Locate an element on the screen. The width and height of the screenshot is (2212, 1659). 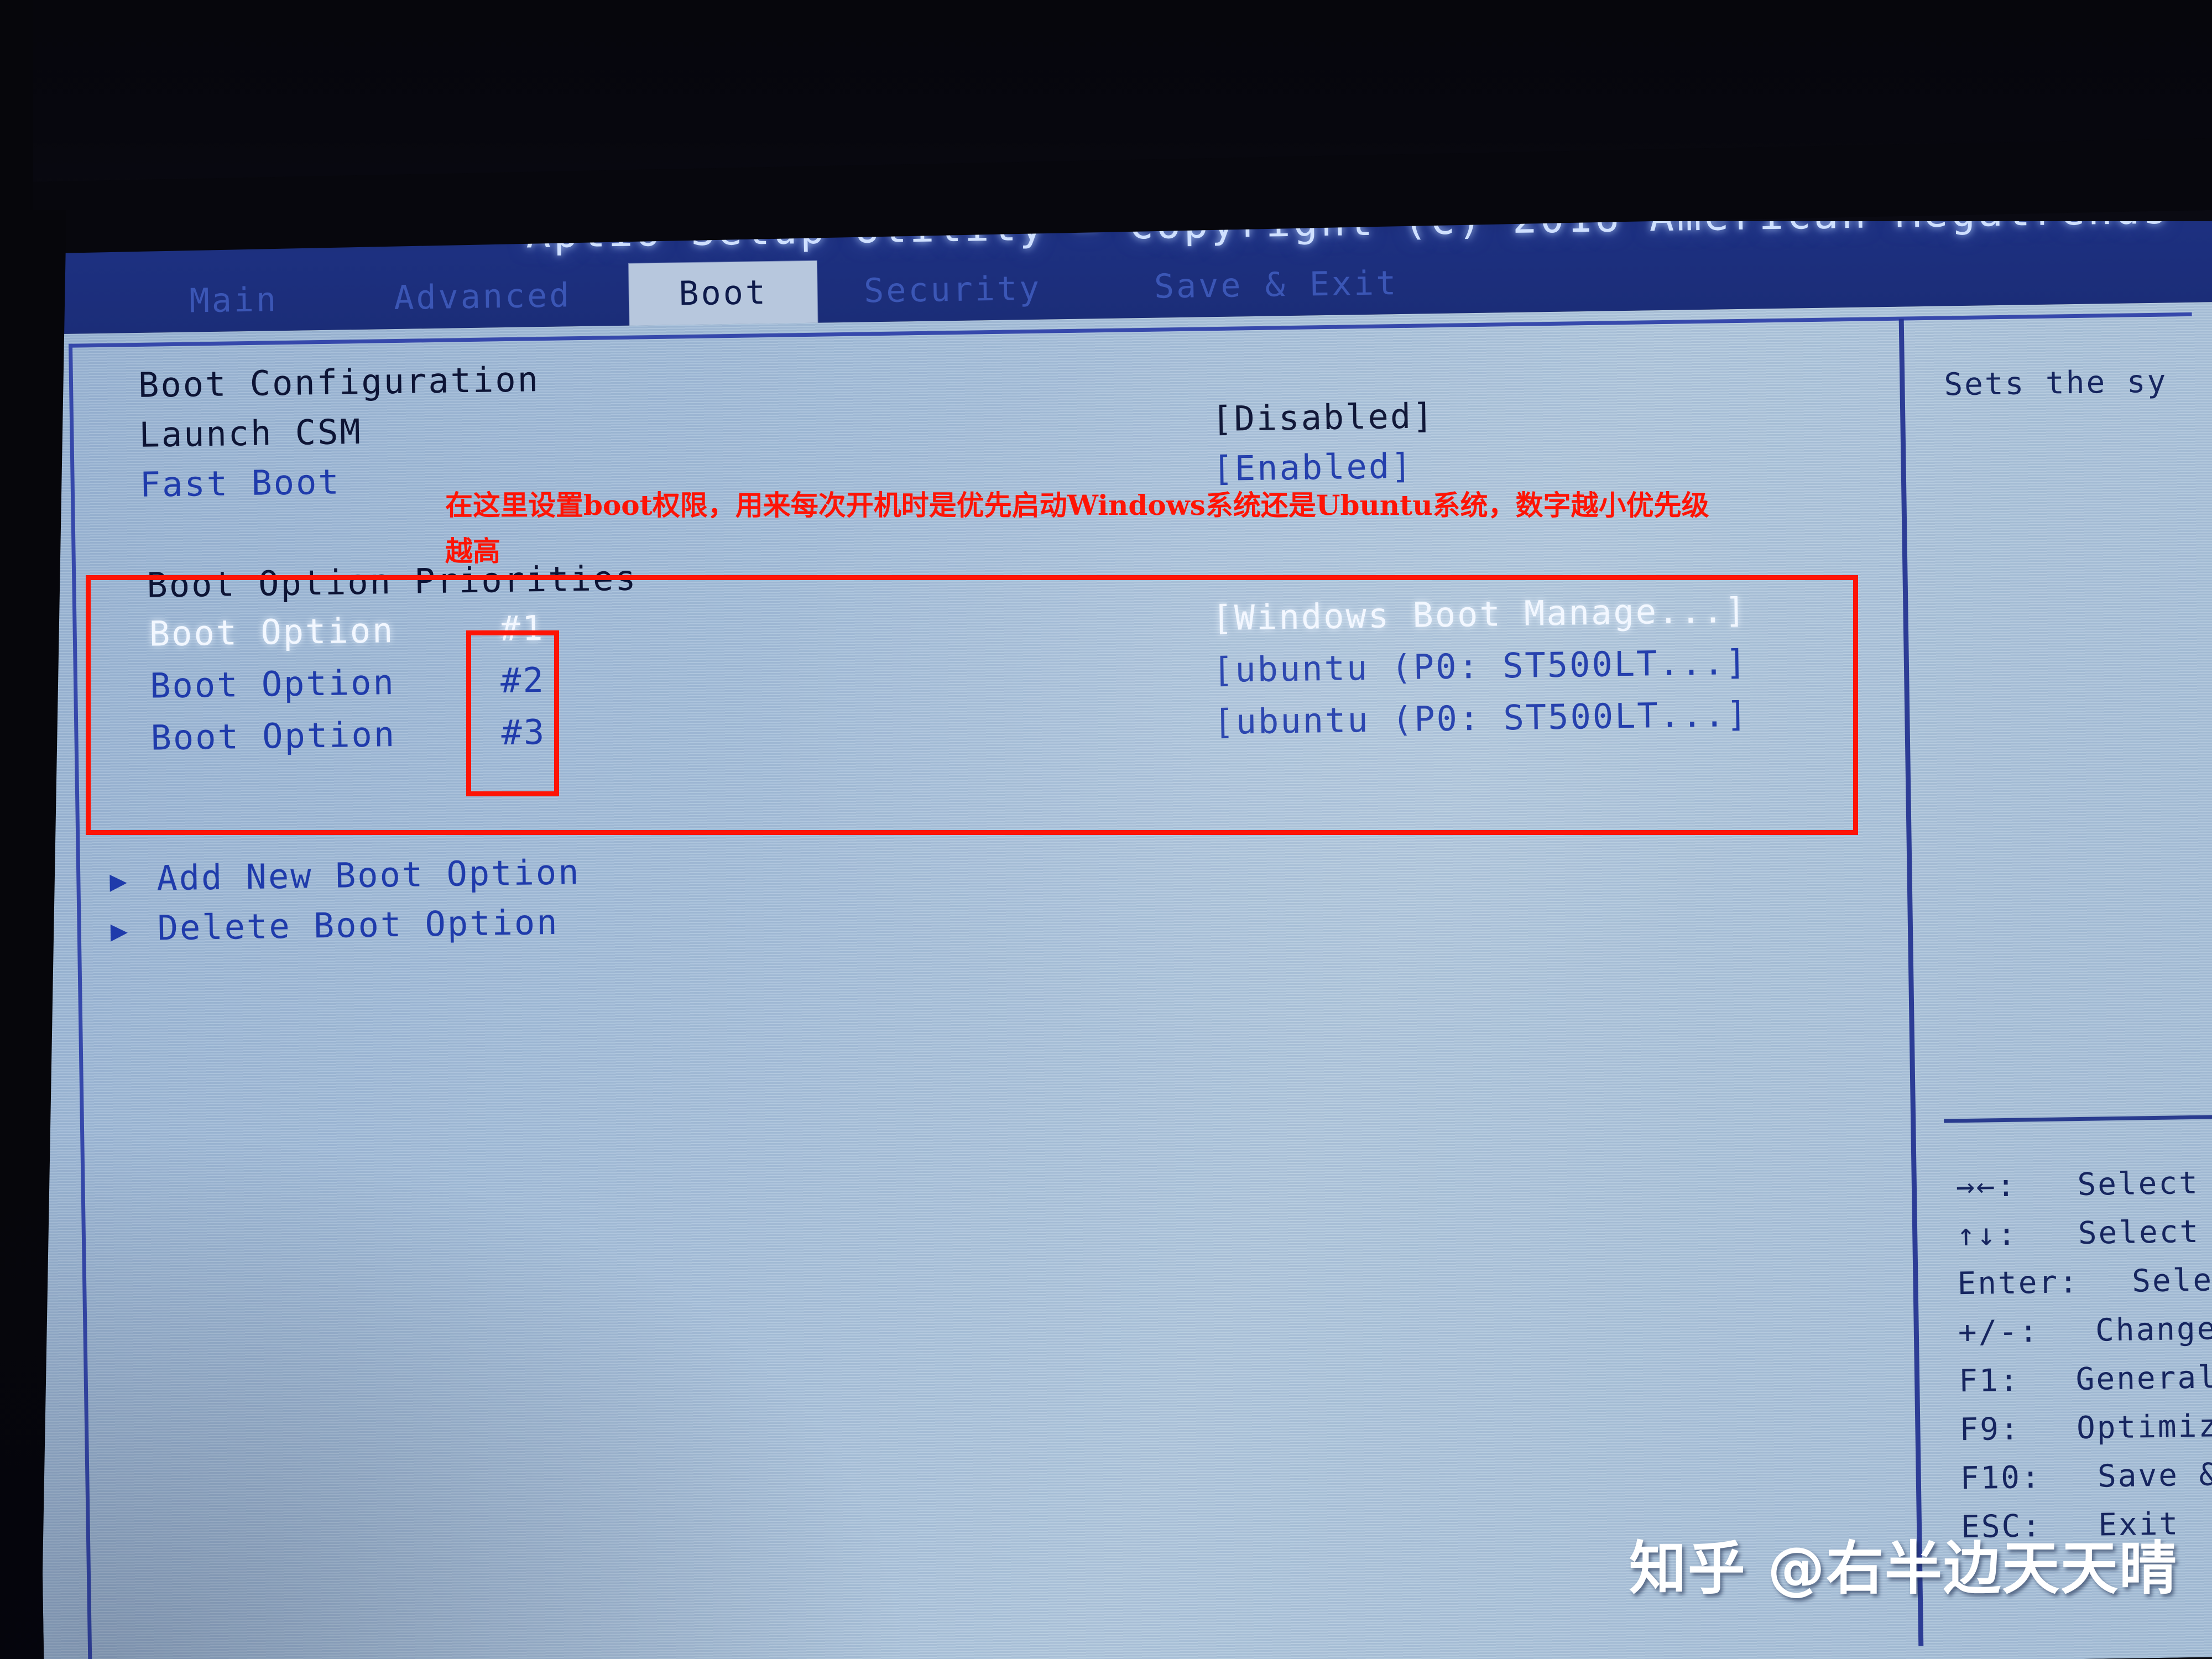
help-key-2: Enter: Selec is located at coordinates (2085, 1282).